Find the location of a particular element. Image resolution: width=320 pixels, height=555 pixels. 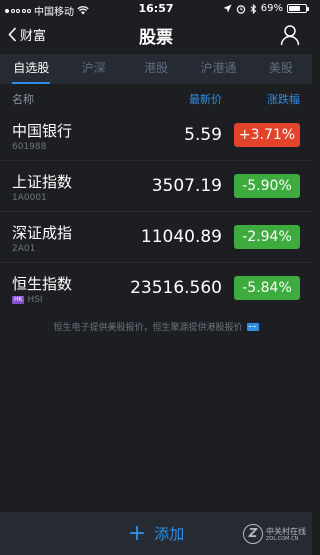

stock-row: 深证成指 2A01 11040.89 -2.94% is located at coordinates (156, 237).